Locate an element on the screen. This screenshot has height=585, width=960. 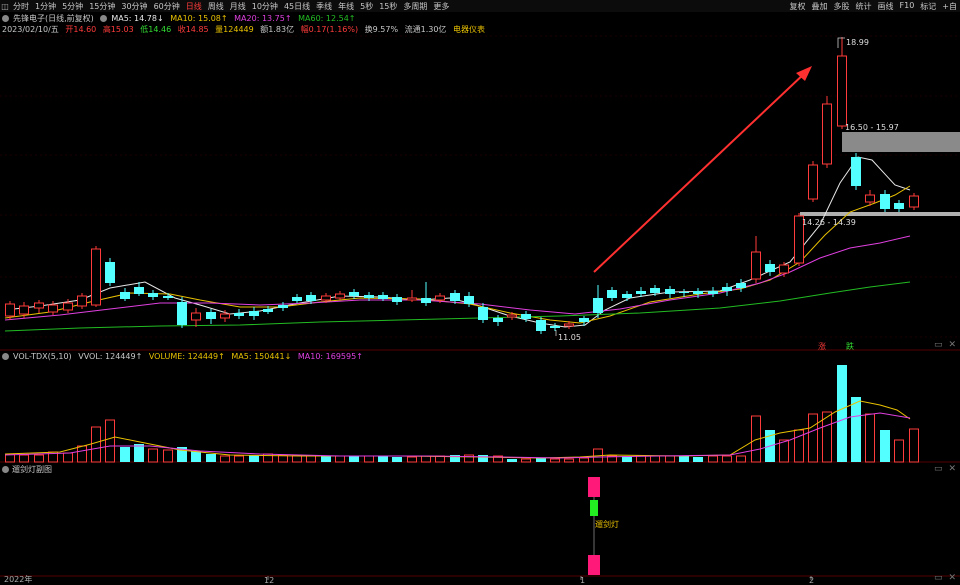
signal-bar-green is located at coordinates (594, 508).